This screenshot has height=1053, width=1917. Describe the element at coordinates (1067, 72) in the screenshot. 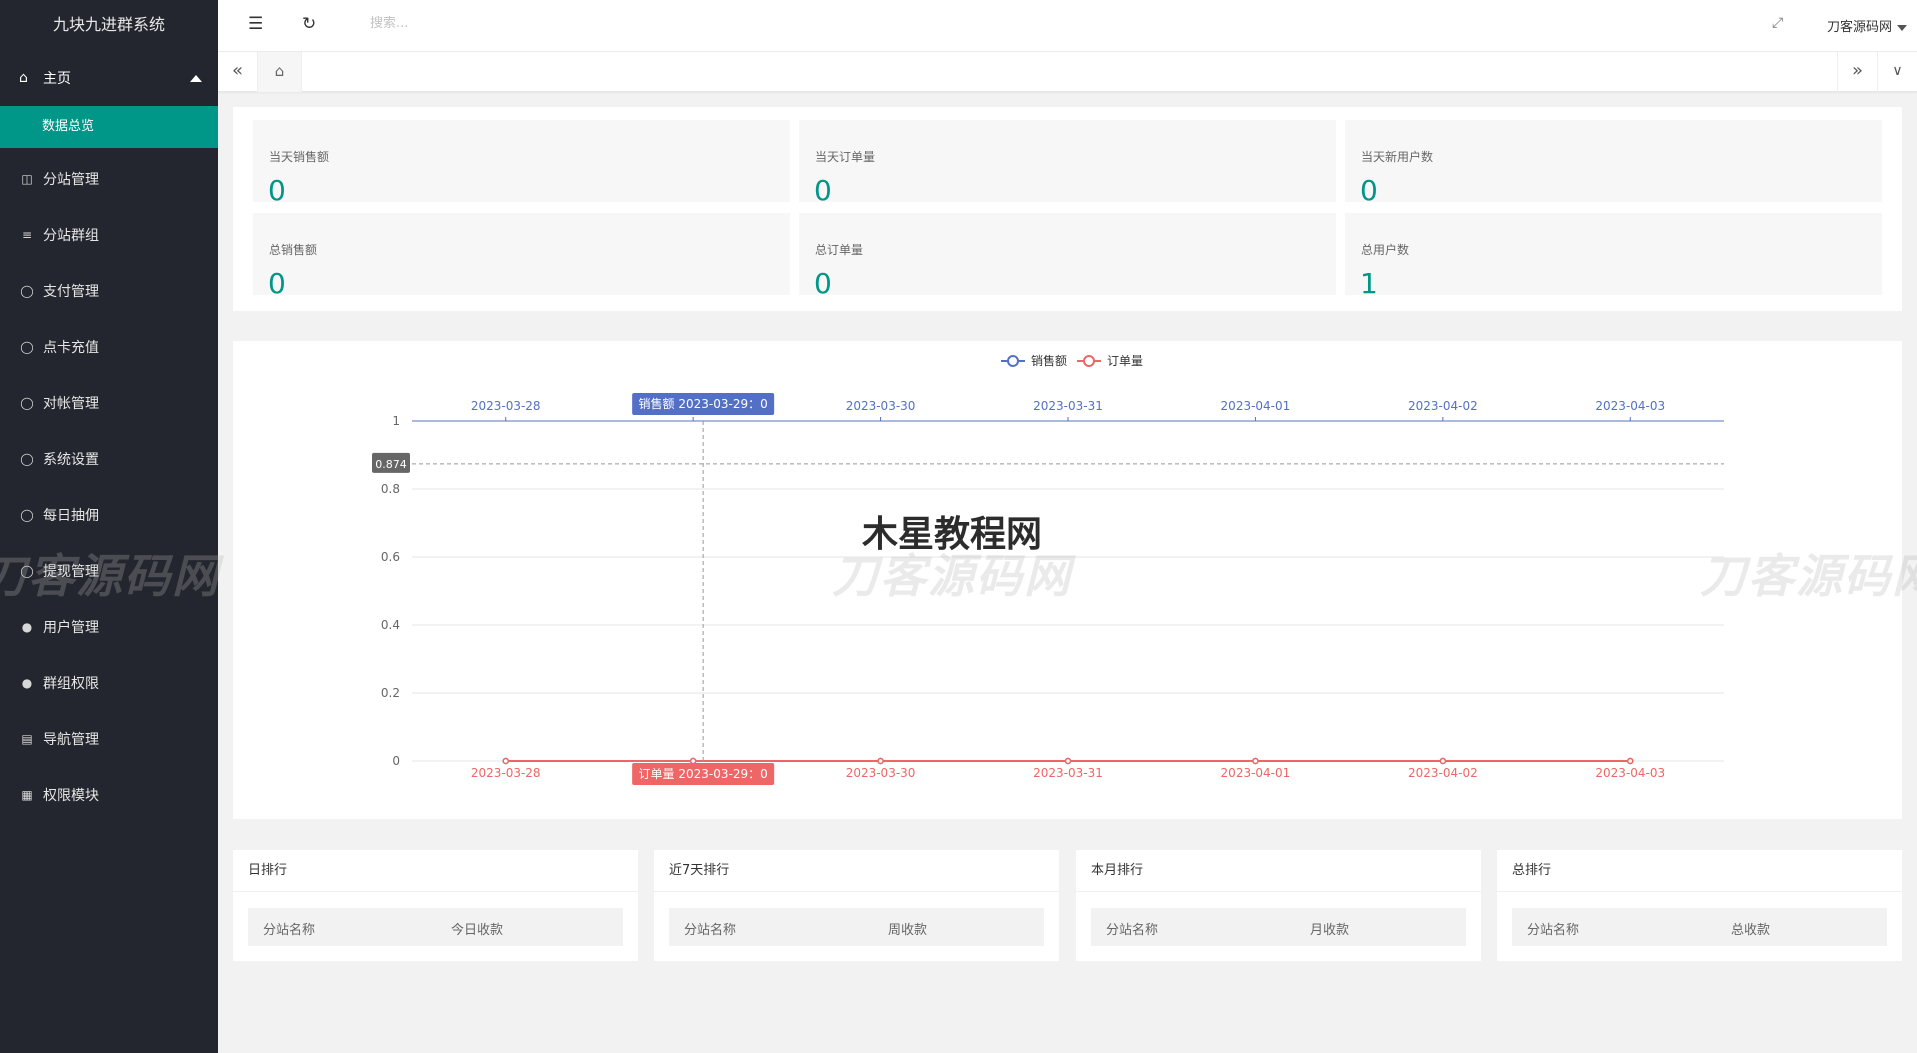

I see `tab-bar: « ⌂ » ∨` at that location.